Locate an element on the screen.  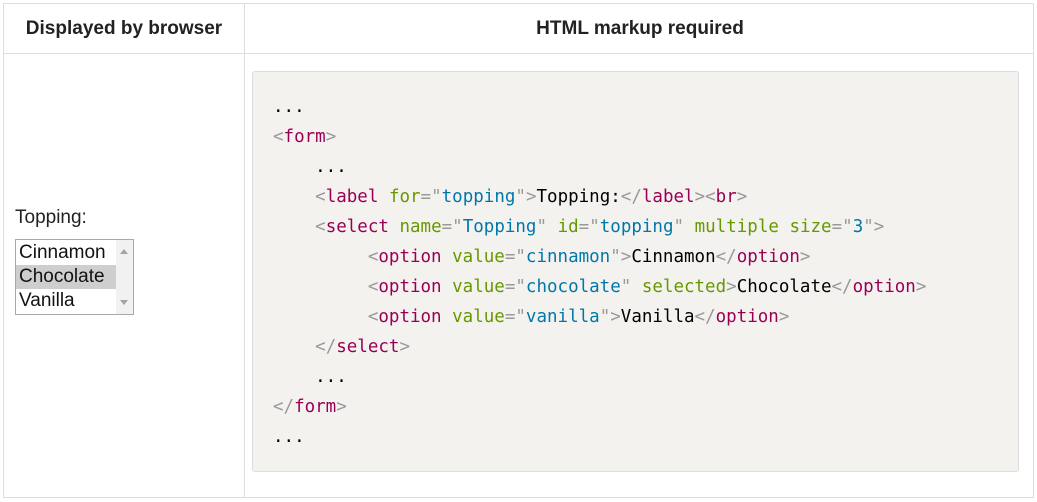
scroll-up-arrow-icon is located at coordinates (124, 251).